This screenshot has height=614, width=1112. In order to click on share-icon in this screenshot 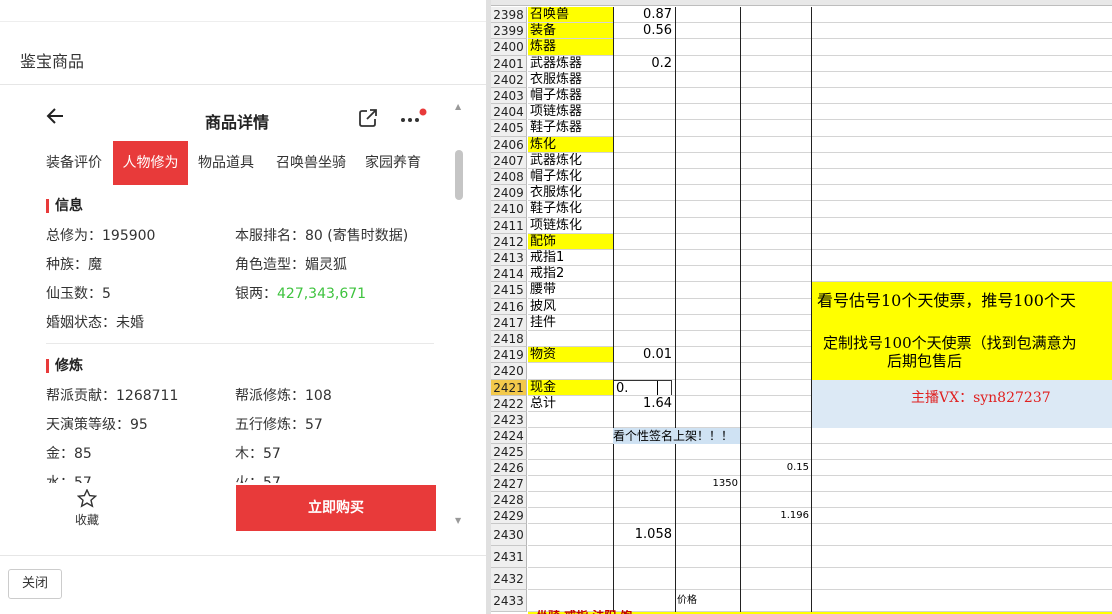, I will do `click(368, 118)`.